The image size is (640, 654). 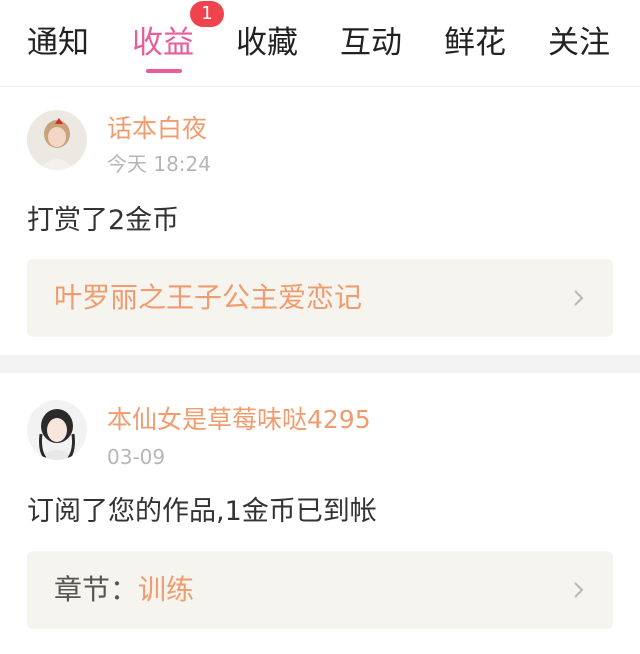 What do you see at coordinates (320, 590) in the screenshot?
I see `chapter-link: 章节：训练` at bounding box center [320, 590].